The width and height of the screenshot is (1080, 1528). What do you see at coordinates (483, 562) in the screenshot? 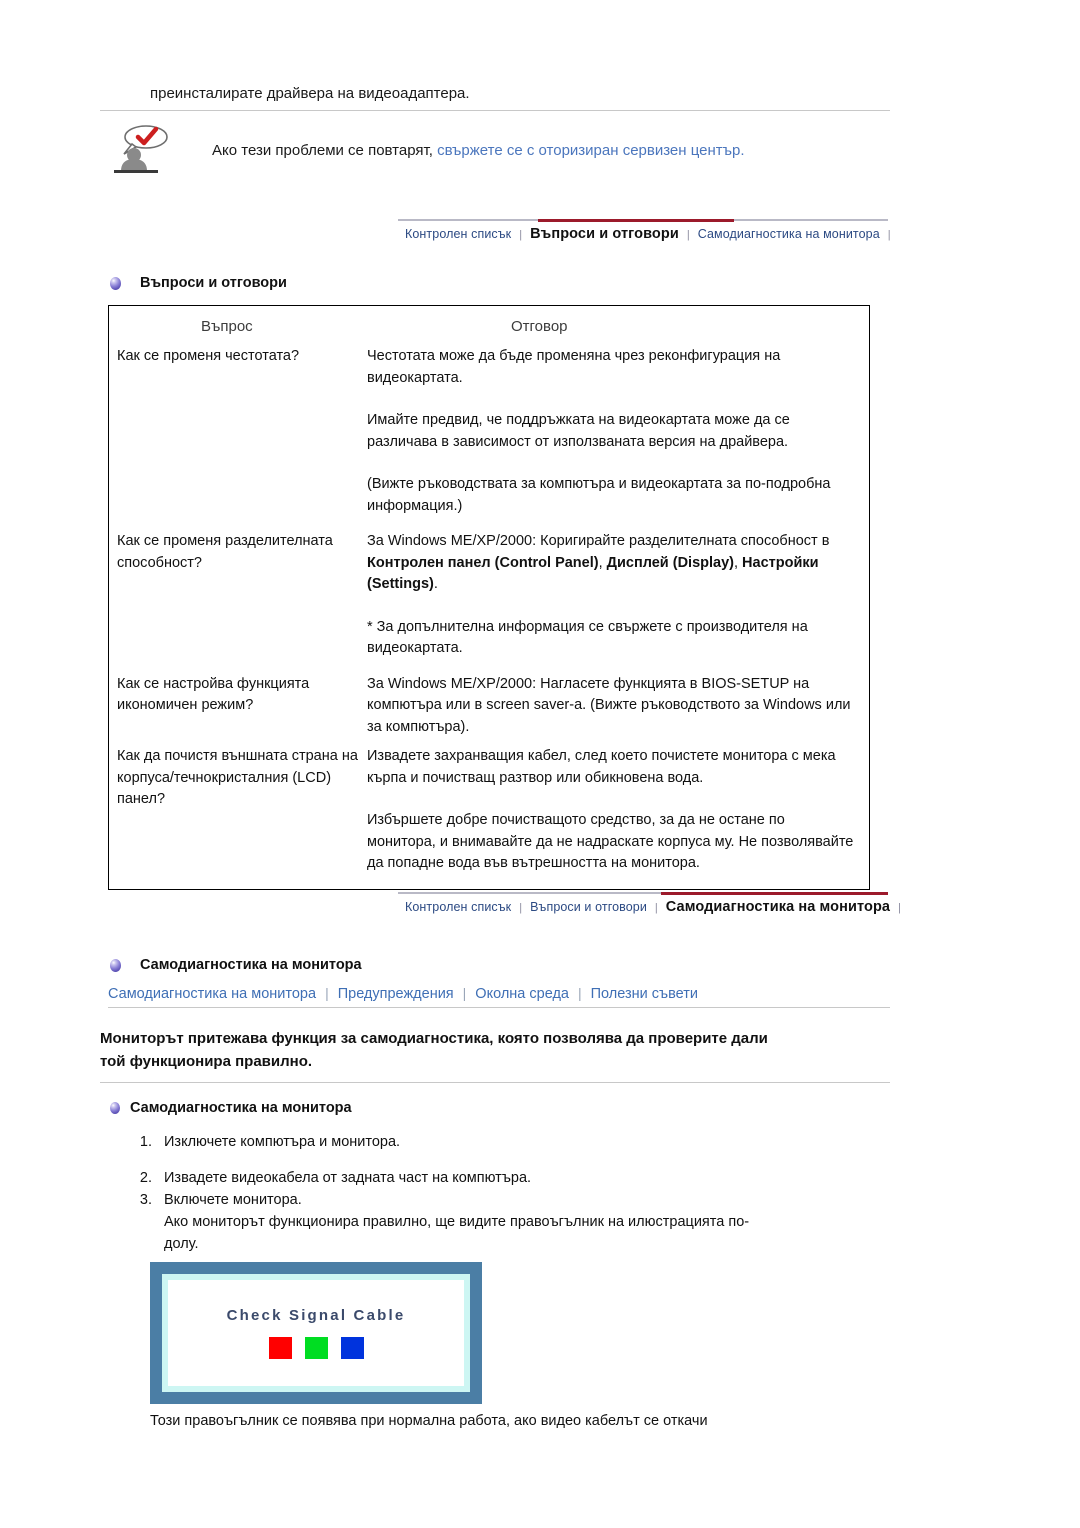
I see `answer-bold-control-panel: Контролен панел (Control Panel)` at bounding box center [483, 562].